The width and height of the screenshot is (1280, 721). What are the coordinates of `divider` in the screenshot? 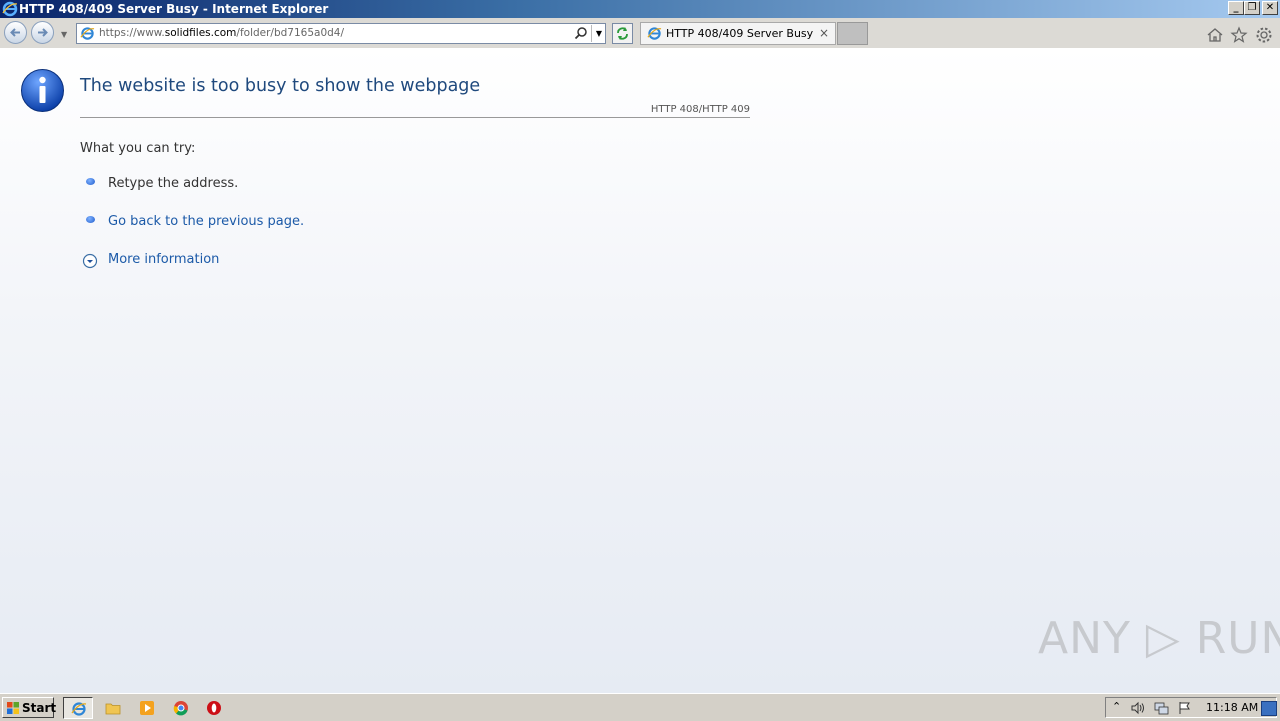 It's located at (415, 117).